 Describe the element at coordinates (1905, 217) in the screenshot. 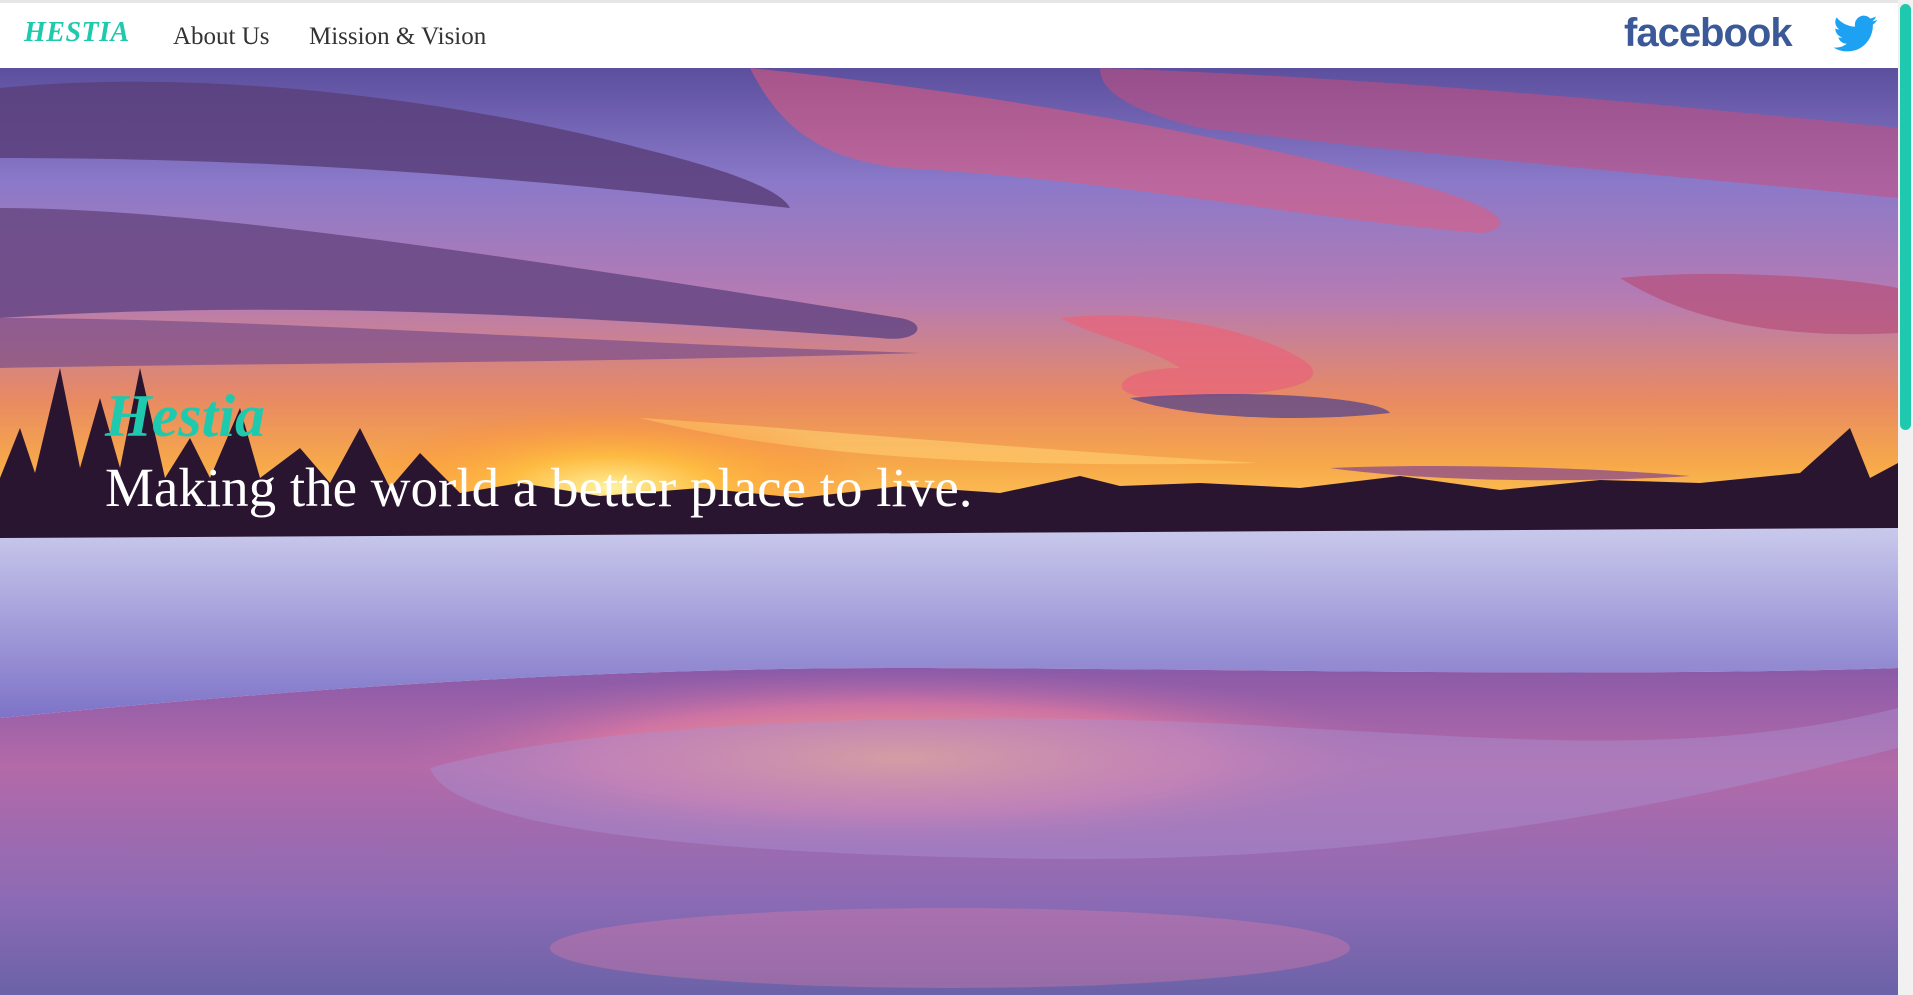

I see `scrollbar-thumb` at that location.